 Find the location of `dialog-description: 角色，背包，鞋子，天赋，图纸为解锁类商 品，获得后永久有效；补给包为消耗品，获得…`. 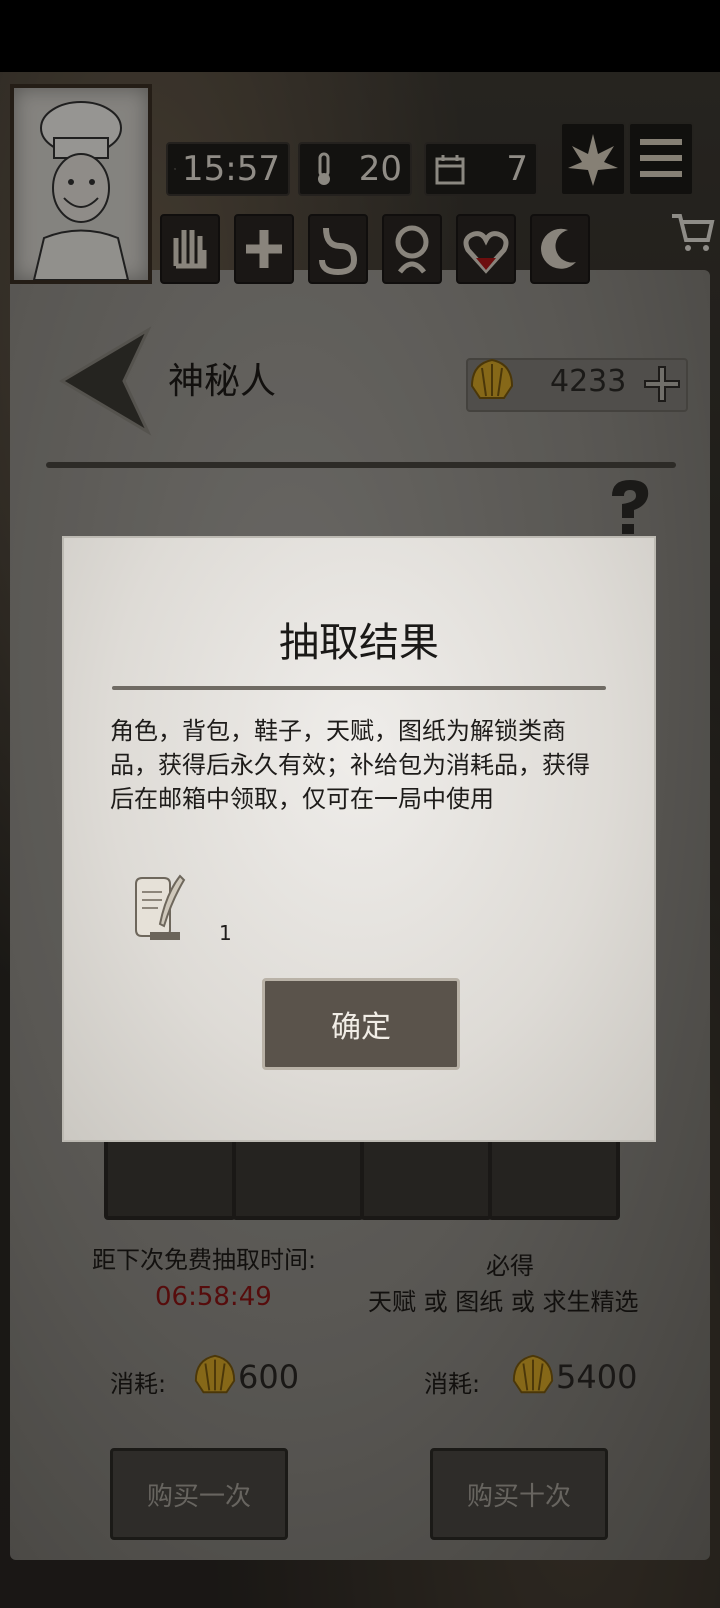

dialog-description: 角色，背包，鞋子，天赋，图纸为解锁类商 品，获得后永久有效；补给包为消耗品，获得… is located at coordinates (360, 765).